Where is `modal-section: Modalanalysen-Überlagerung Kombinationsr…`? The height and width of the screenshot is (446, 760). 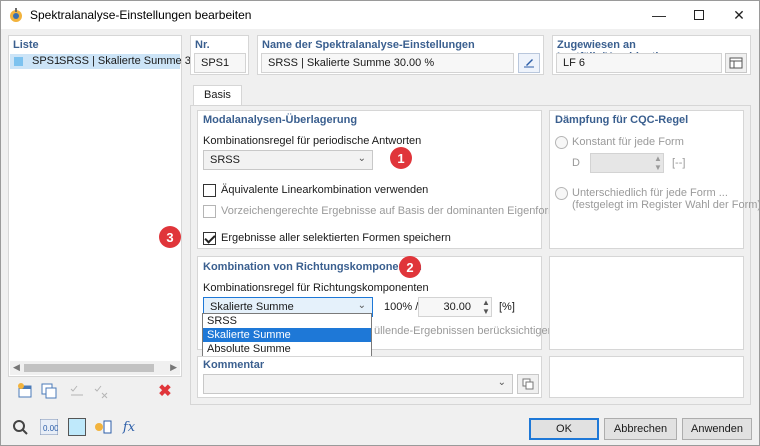
modal-section: Modalanalysen-Überlagerung Kombinationsr… is located at coordinates (377, 179).